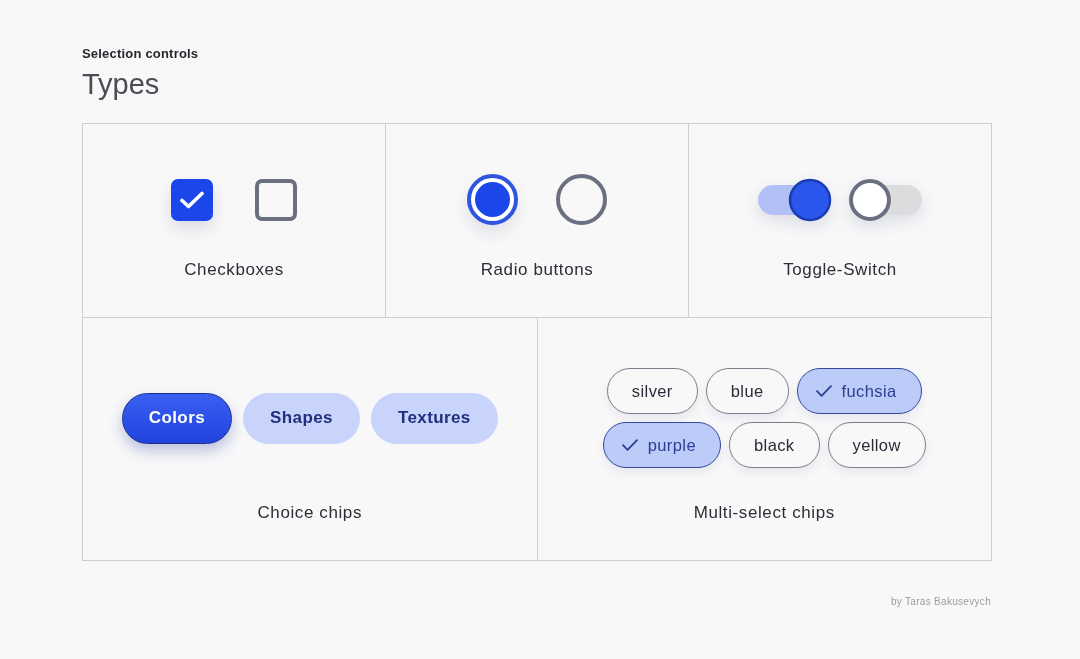 The height and width of the screenshot is (659, 1080). I want to click on choice-chip: Shapes, so click(301, 418).